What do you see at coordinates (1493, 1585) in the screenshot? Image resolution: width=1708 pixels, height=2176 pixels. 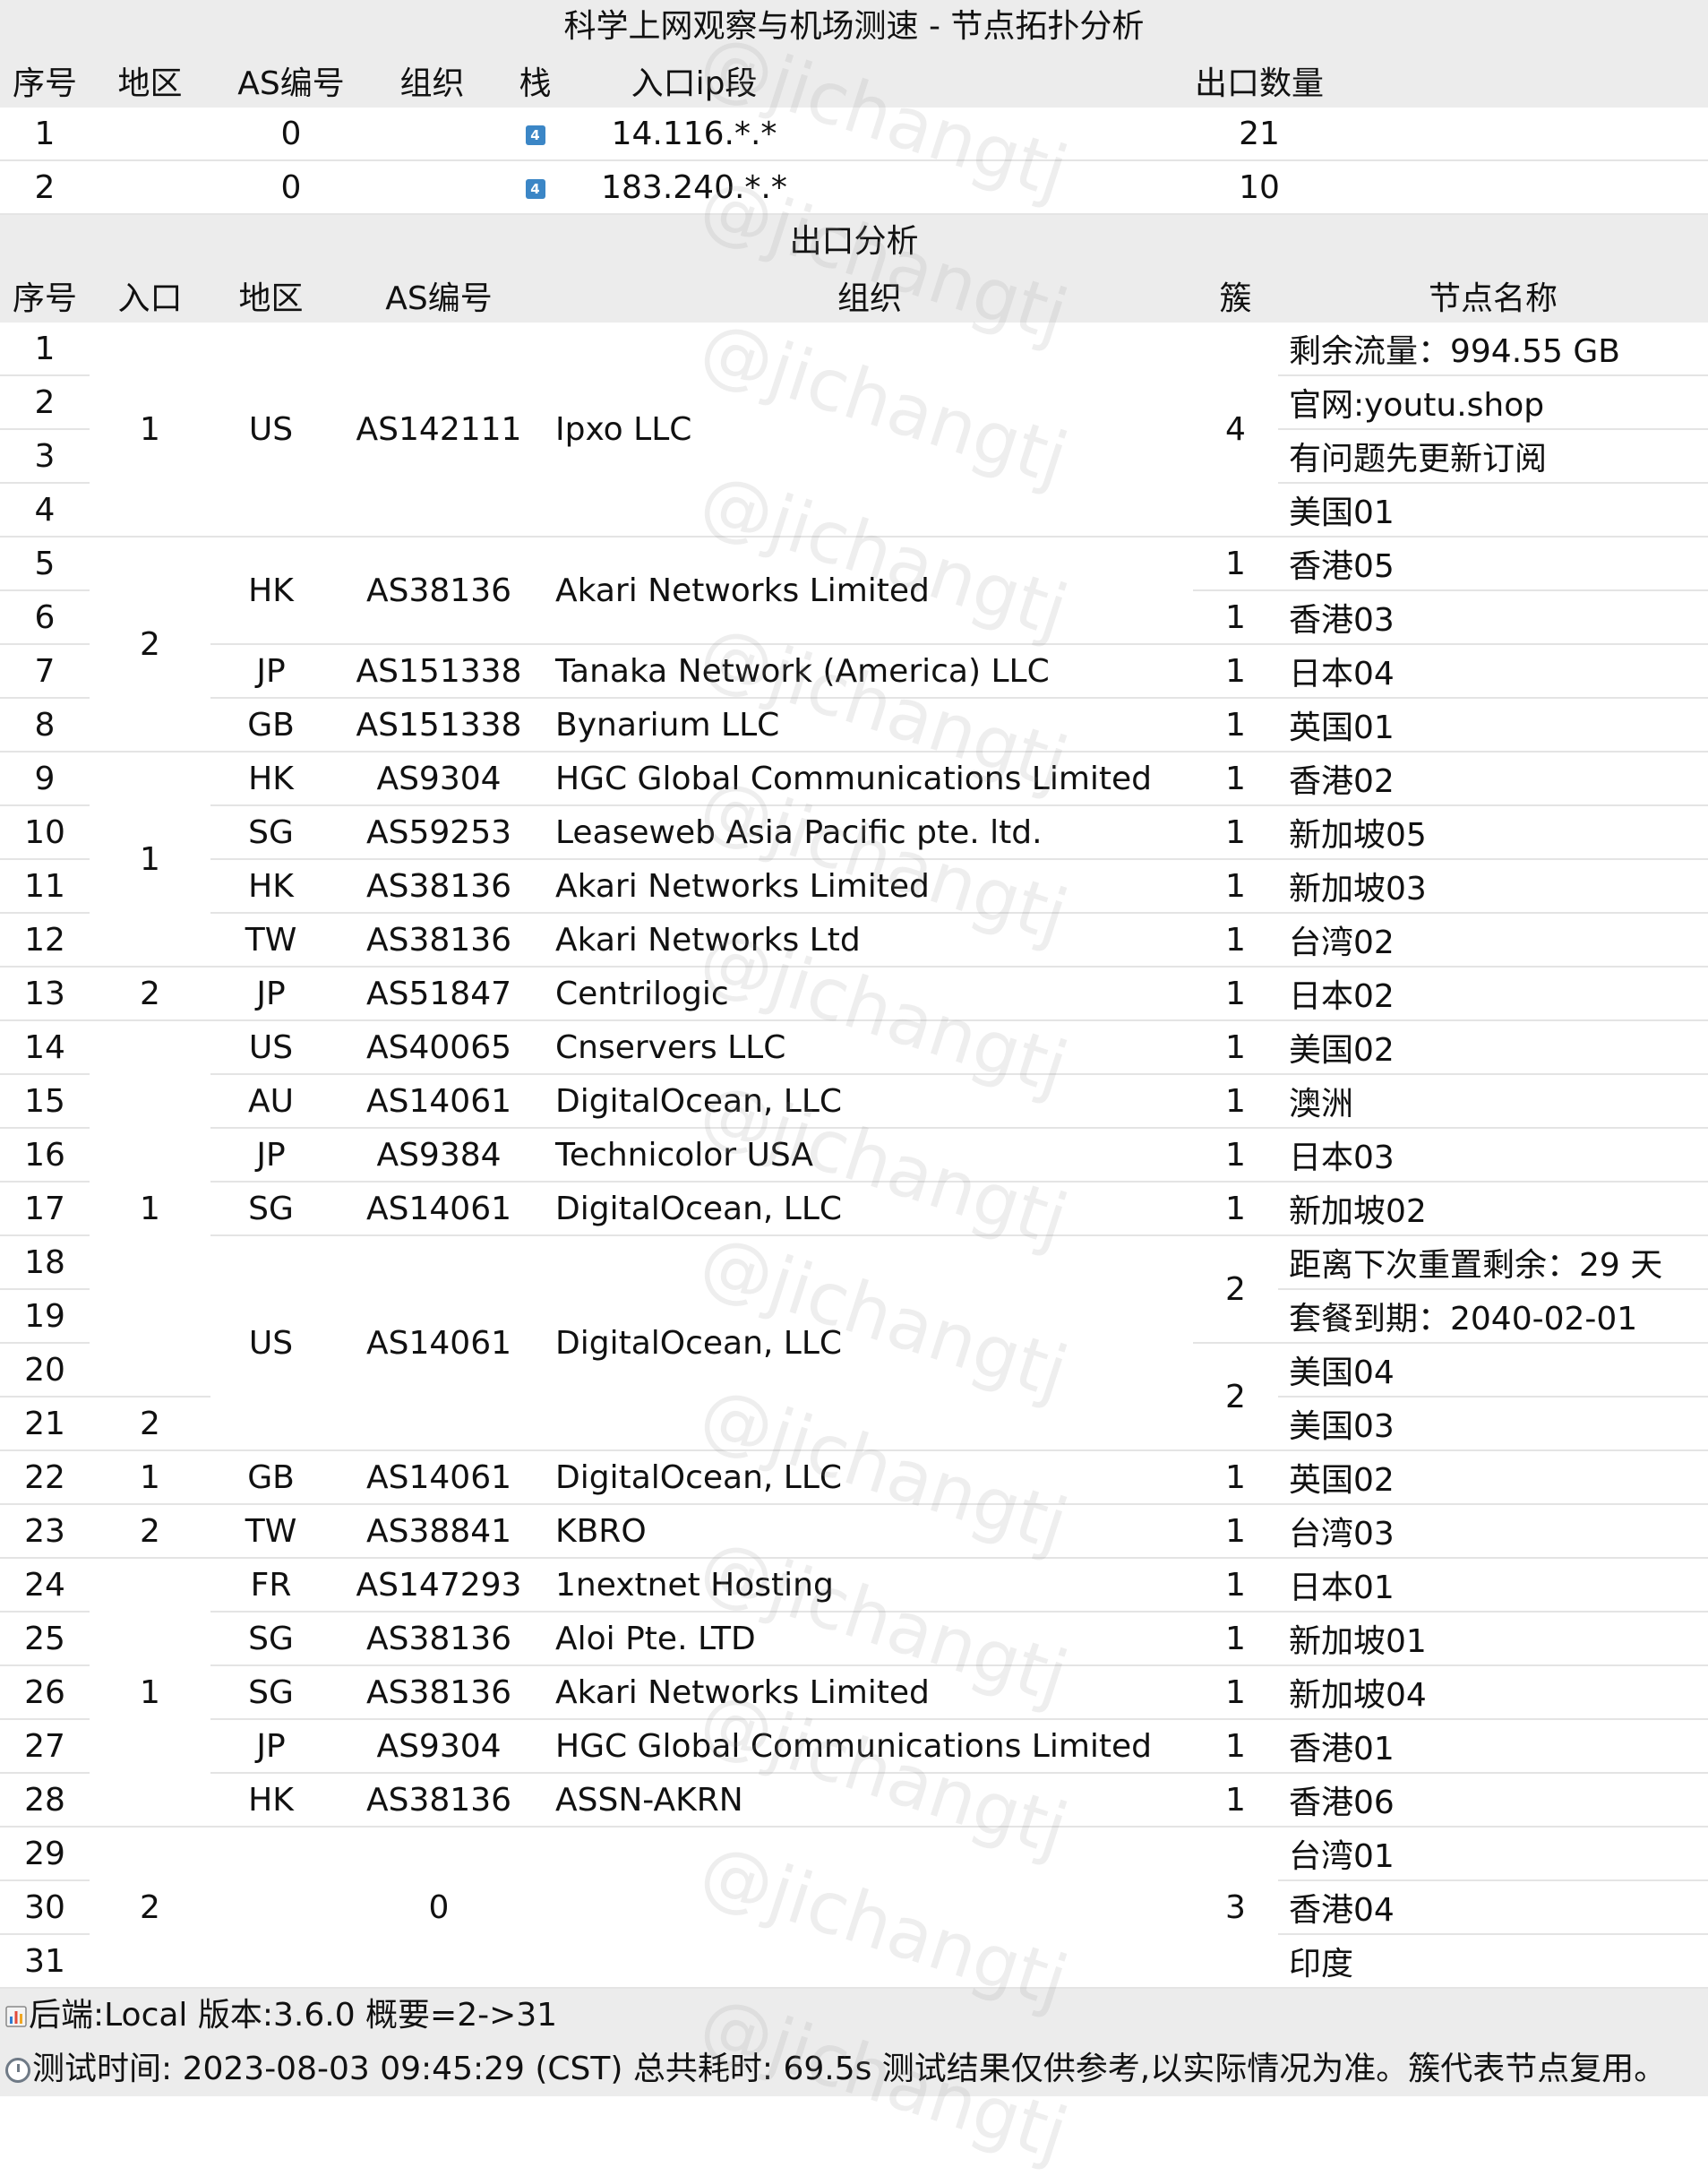 I see `cell-node-name: 日本01` at bounding box center [1493, 1585].